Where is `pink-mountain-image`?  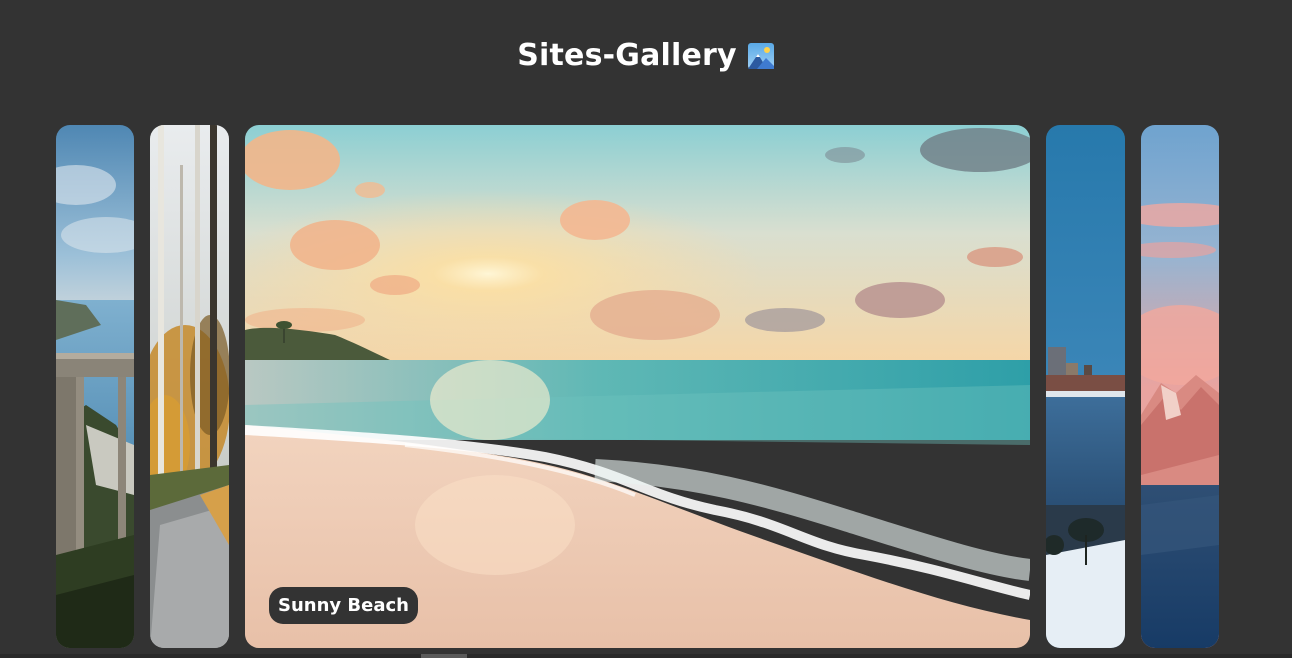 pink-mountain-image is located at coordinates (1180, 386).